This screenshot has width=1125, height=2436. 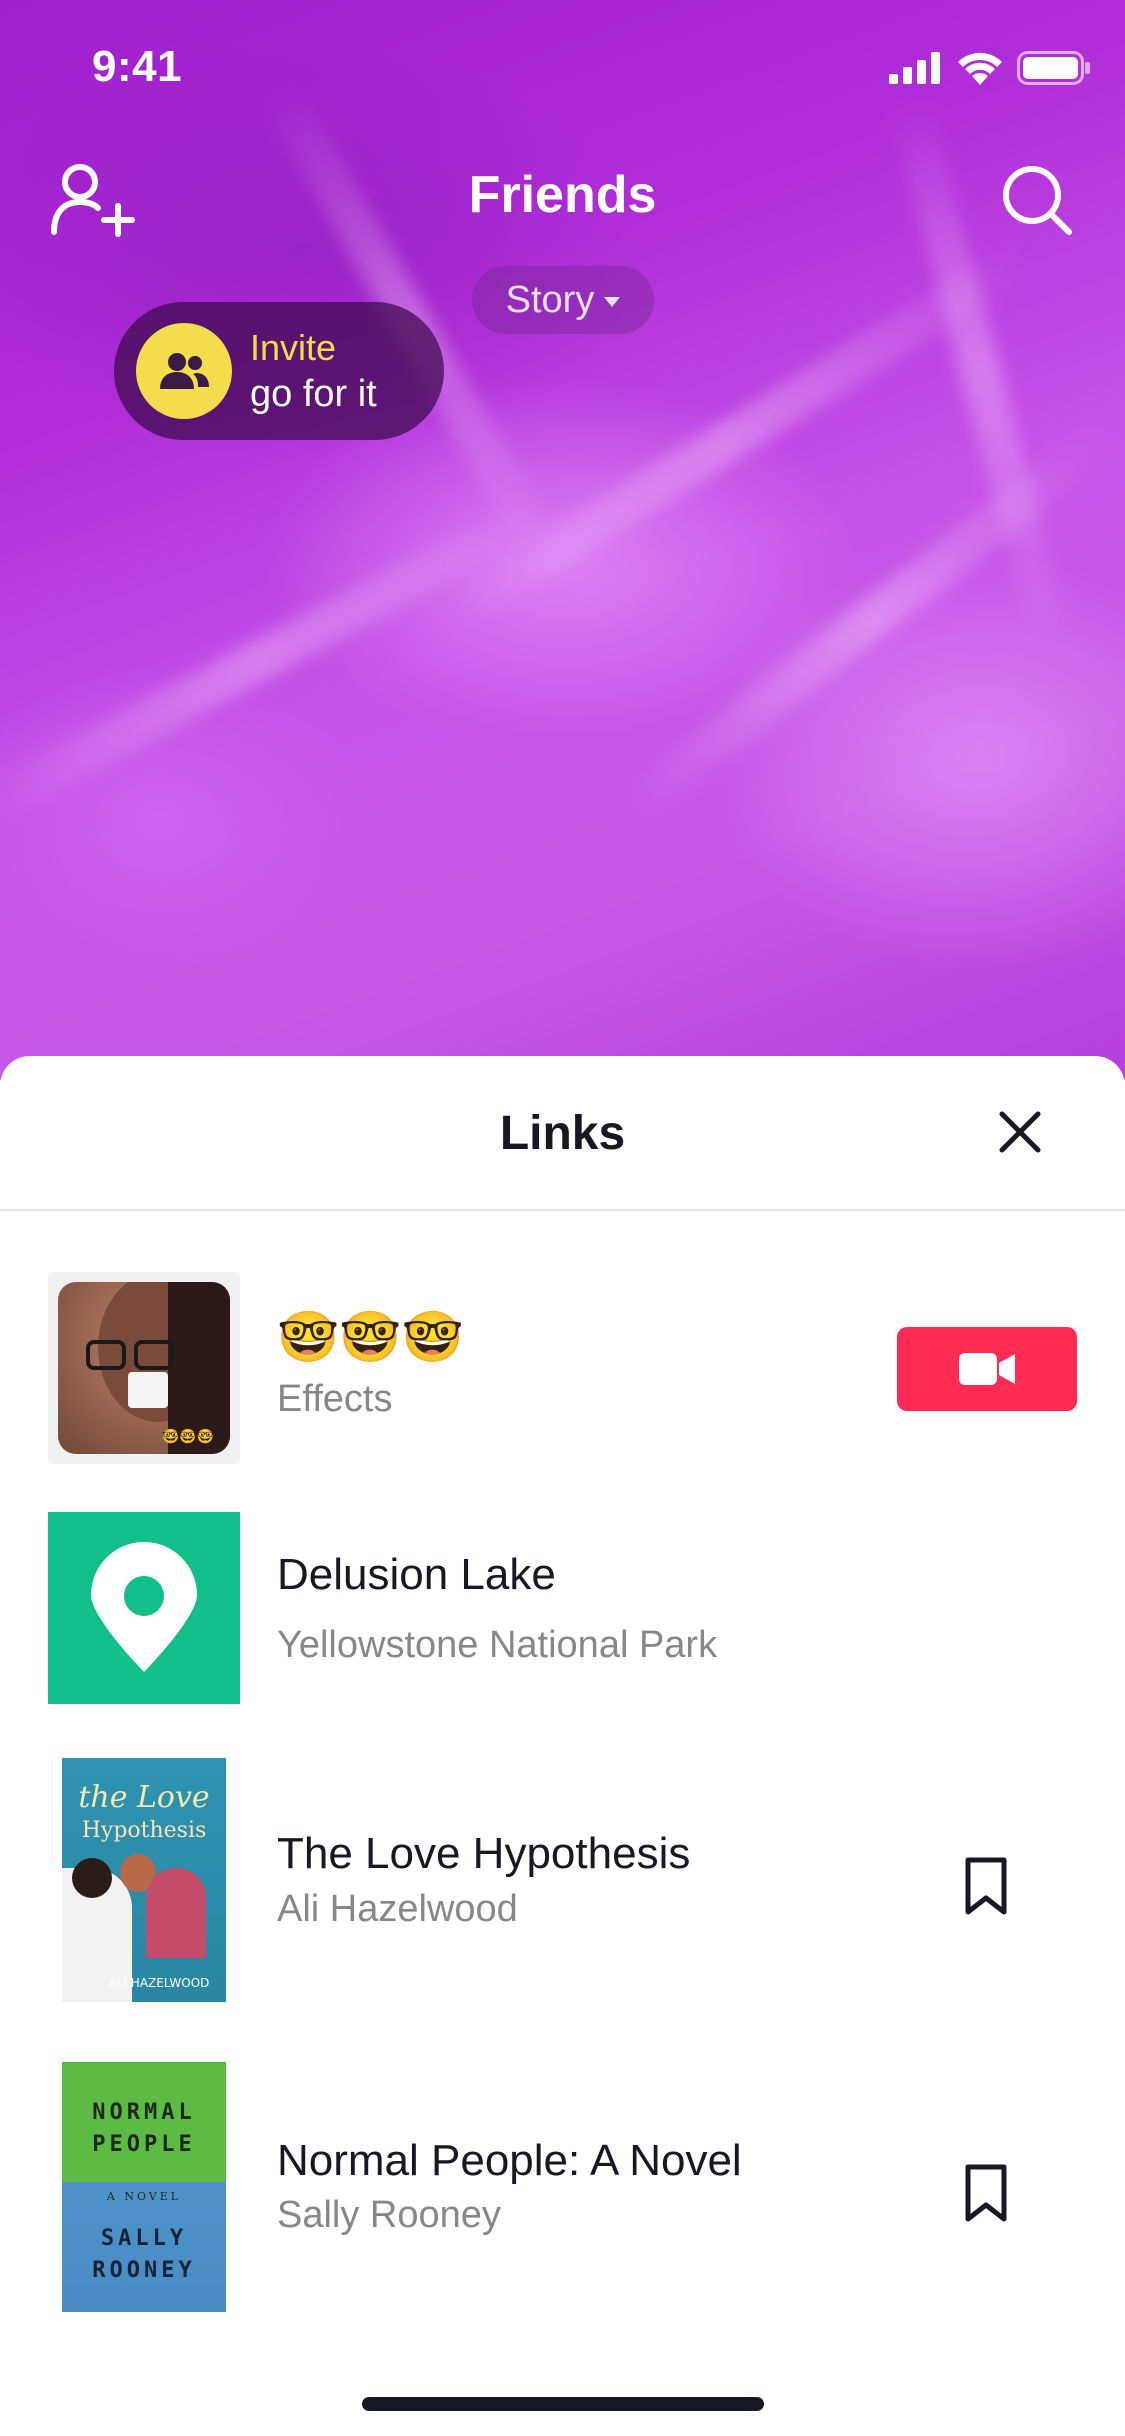 I want to click on search-icon, so click(x=1037, y=200).